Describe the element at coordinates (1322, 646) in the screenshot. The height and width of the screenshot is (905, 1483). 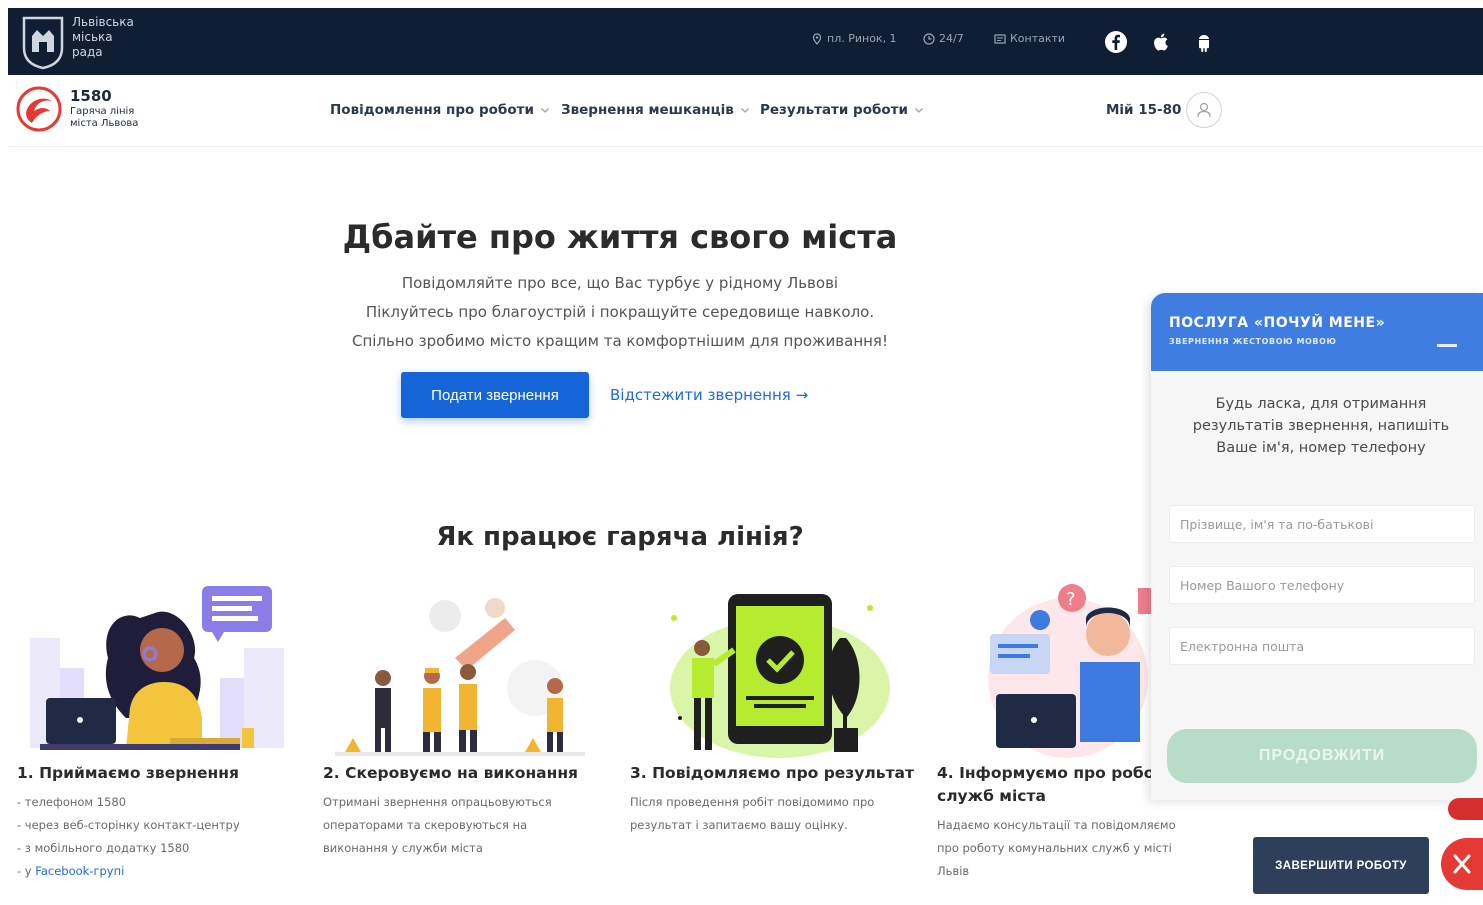
I see `email-input` at that location.